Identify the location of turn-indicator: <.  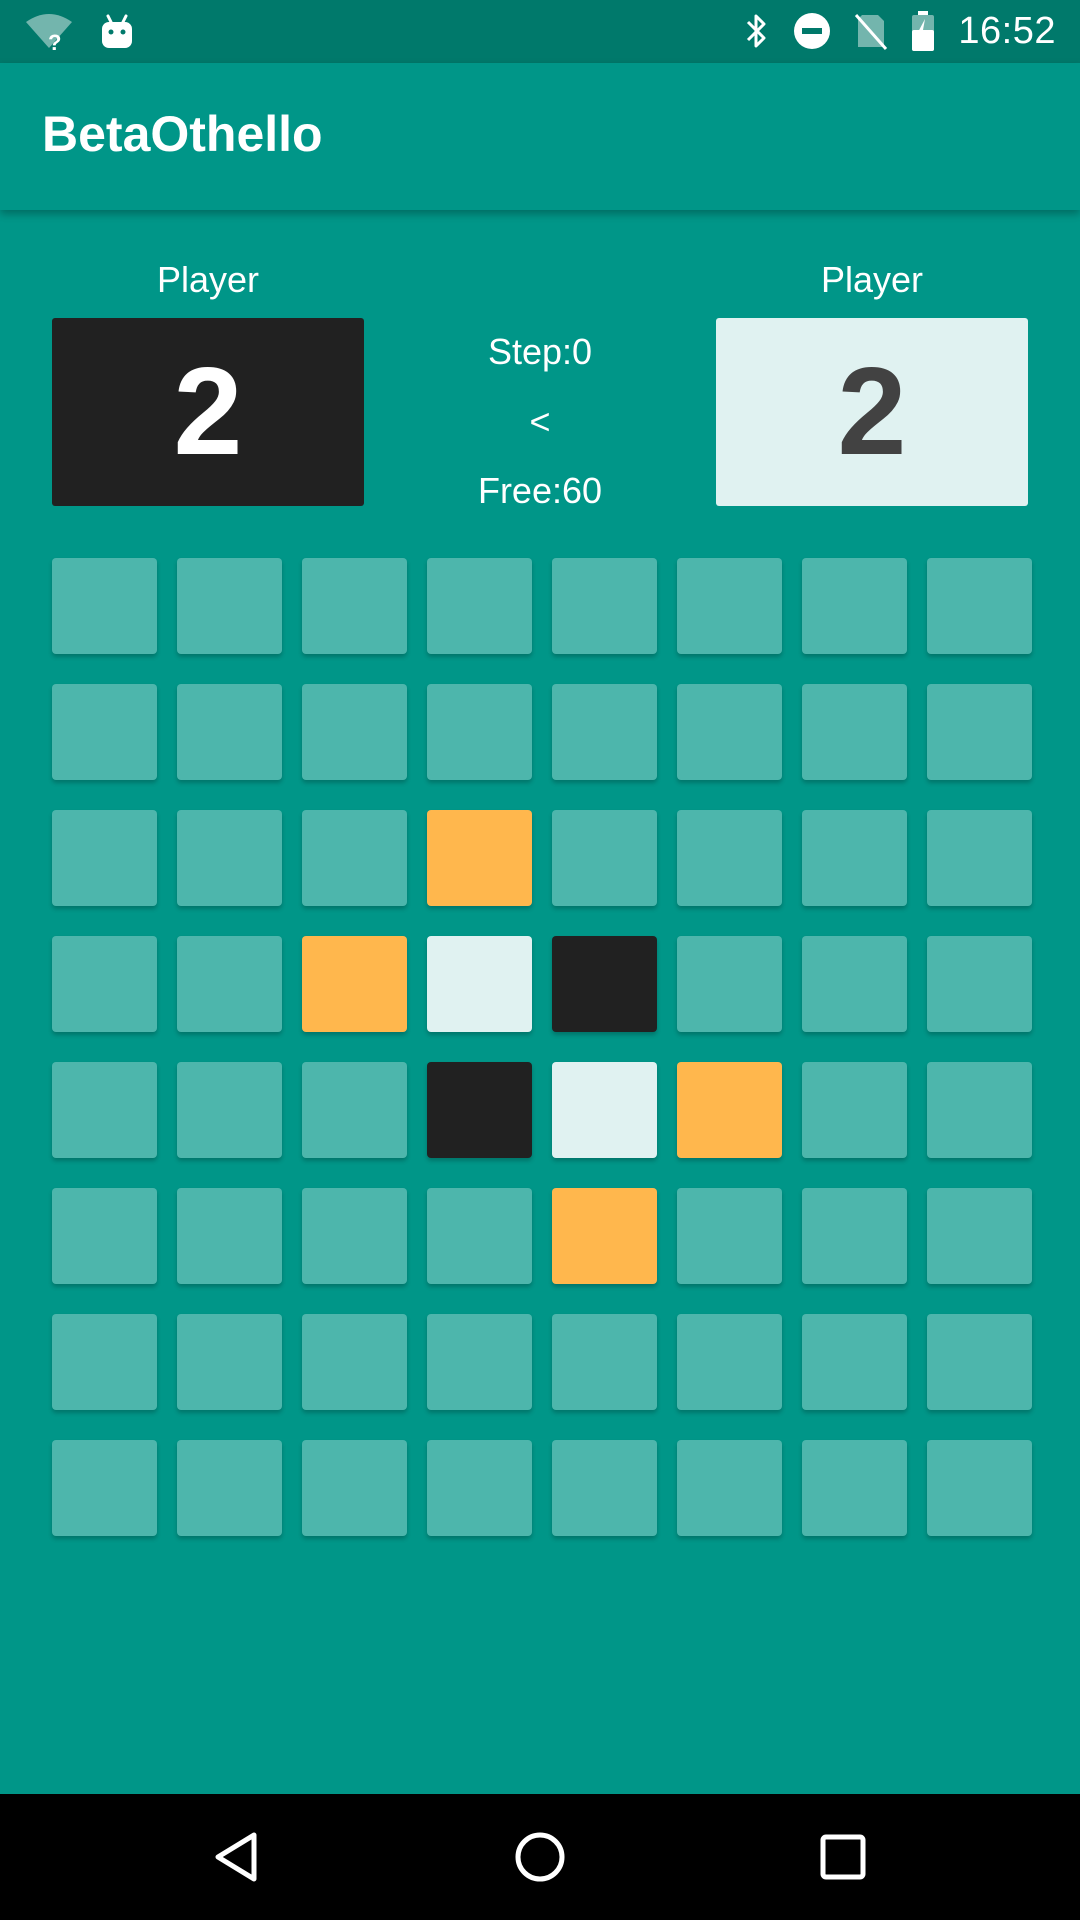
(540, 421).